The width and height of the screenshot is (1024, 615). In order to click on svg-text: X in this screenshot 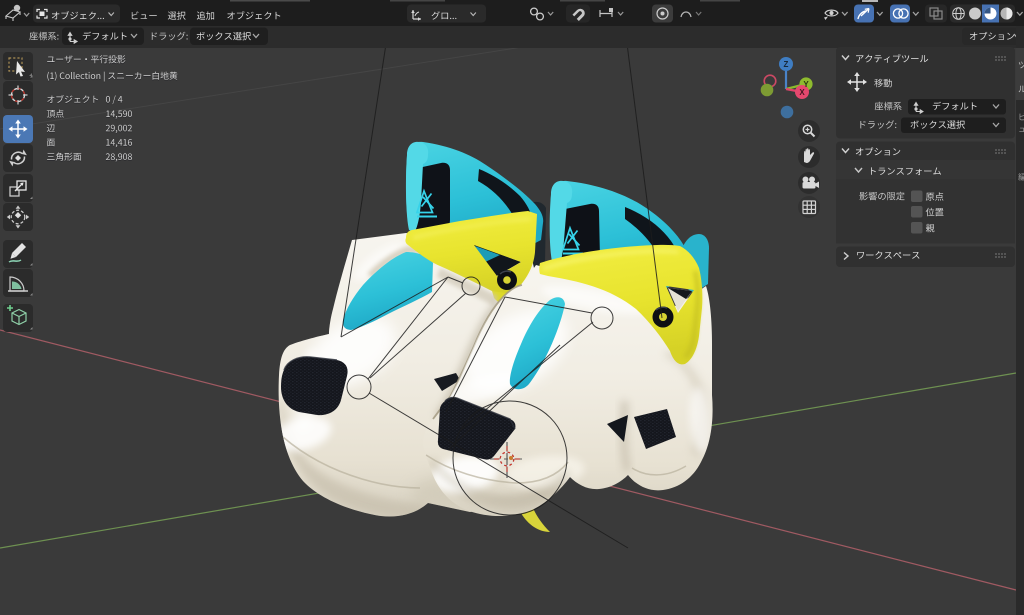, I will do `click(802, 92)`.